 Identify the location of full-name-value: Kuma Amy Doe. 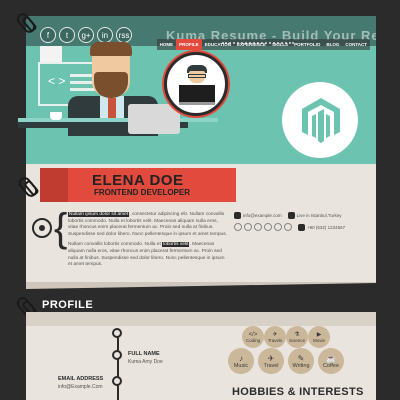
(145, 362).